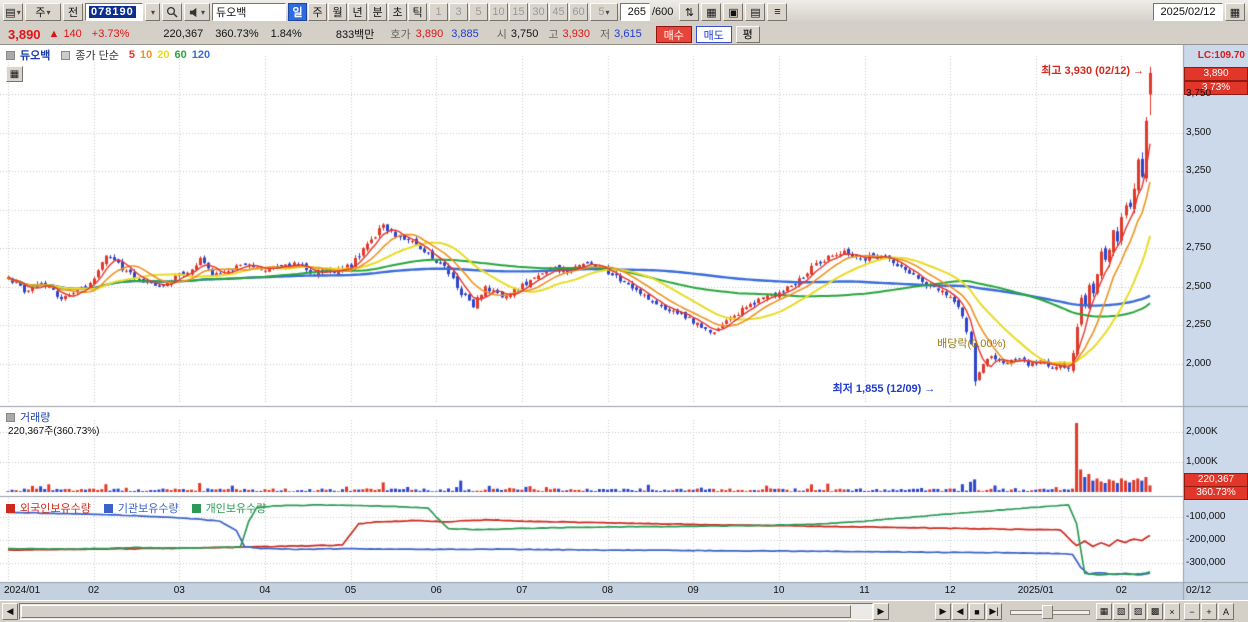 The height and width of the screenshot is (622, 1248). What do you see at coordinates (576, 34) in the screenshot?
I see `high-price: 3,930` at bounding box center [576, 34].